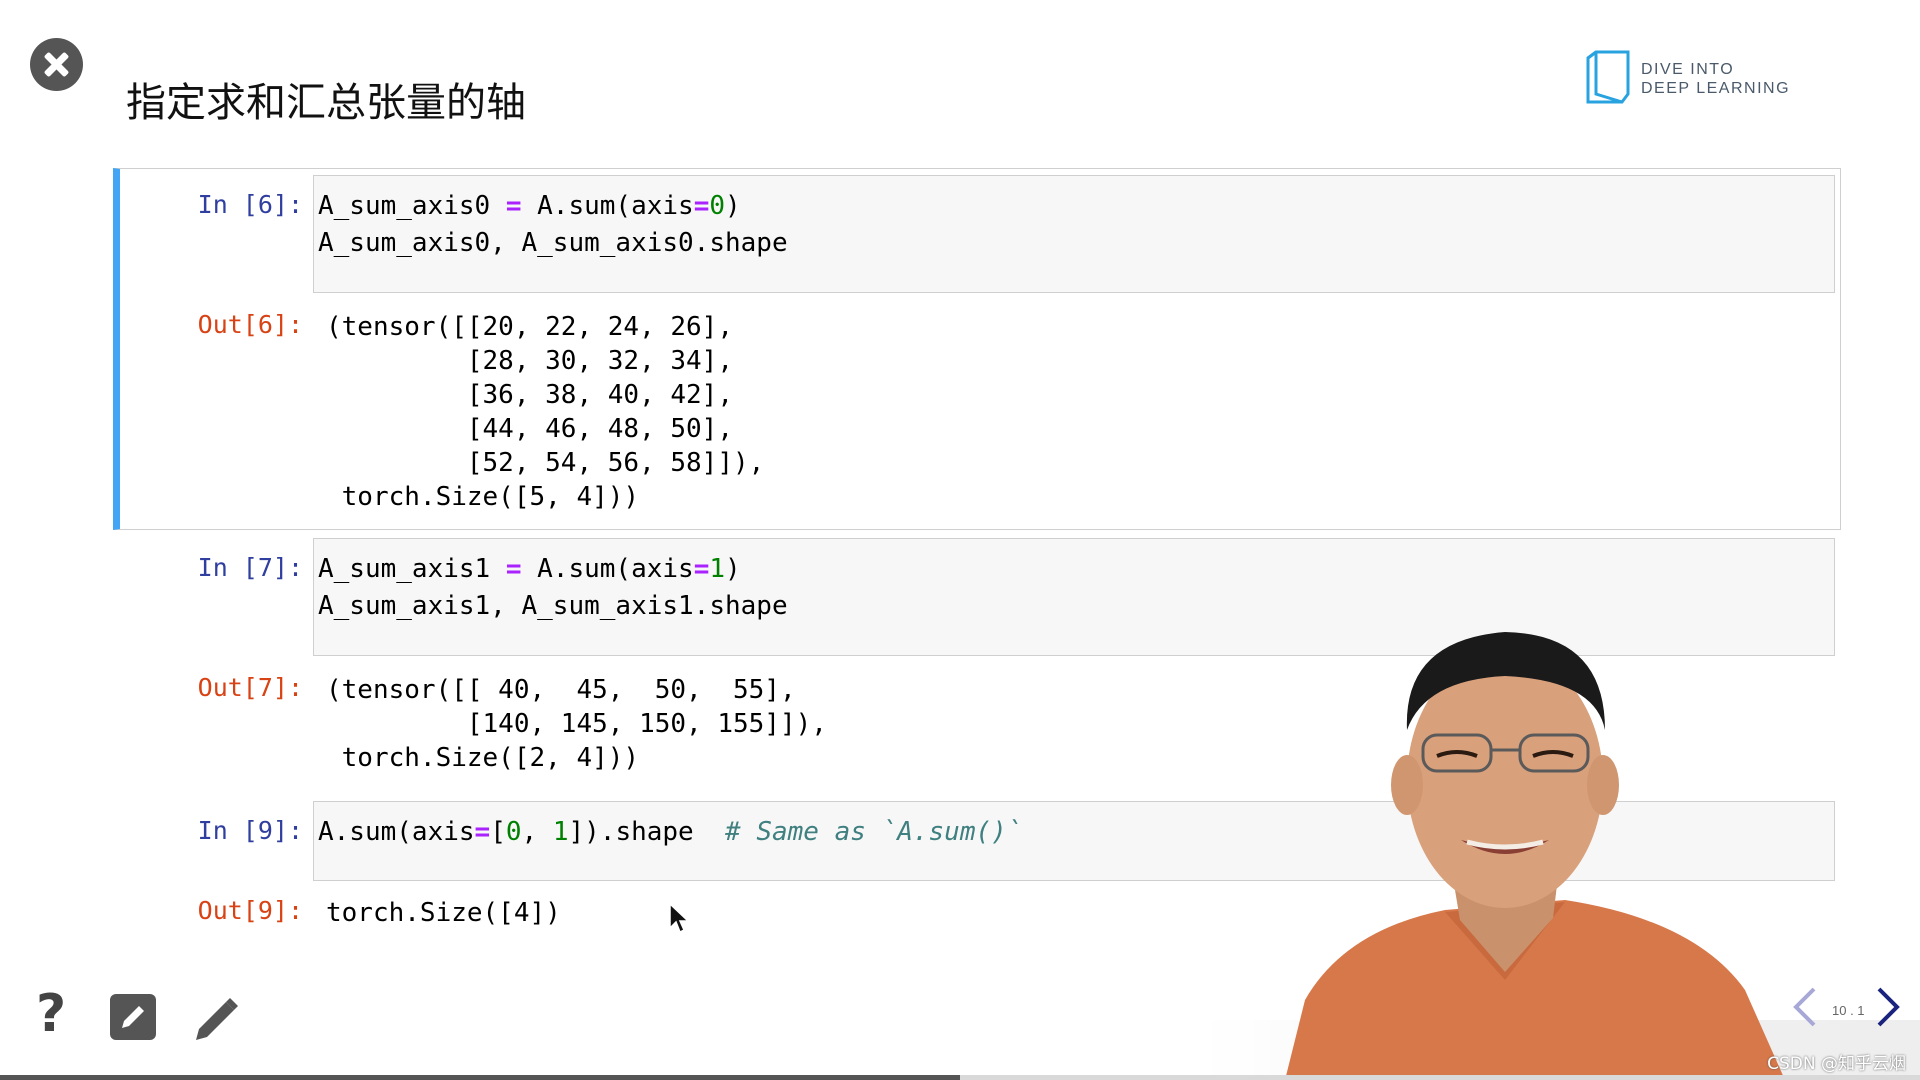 The width and height of the screenshot is (1920, 1080). I want to click on code-token: [, so click(498, 832).